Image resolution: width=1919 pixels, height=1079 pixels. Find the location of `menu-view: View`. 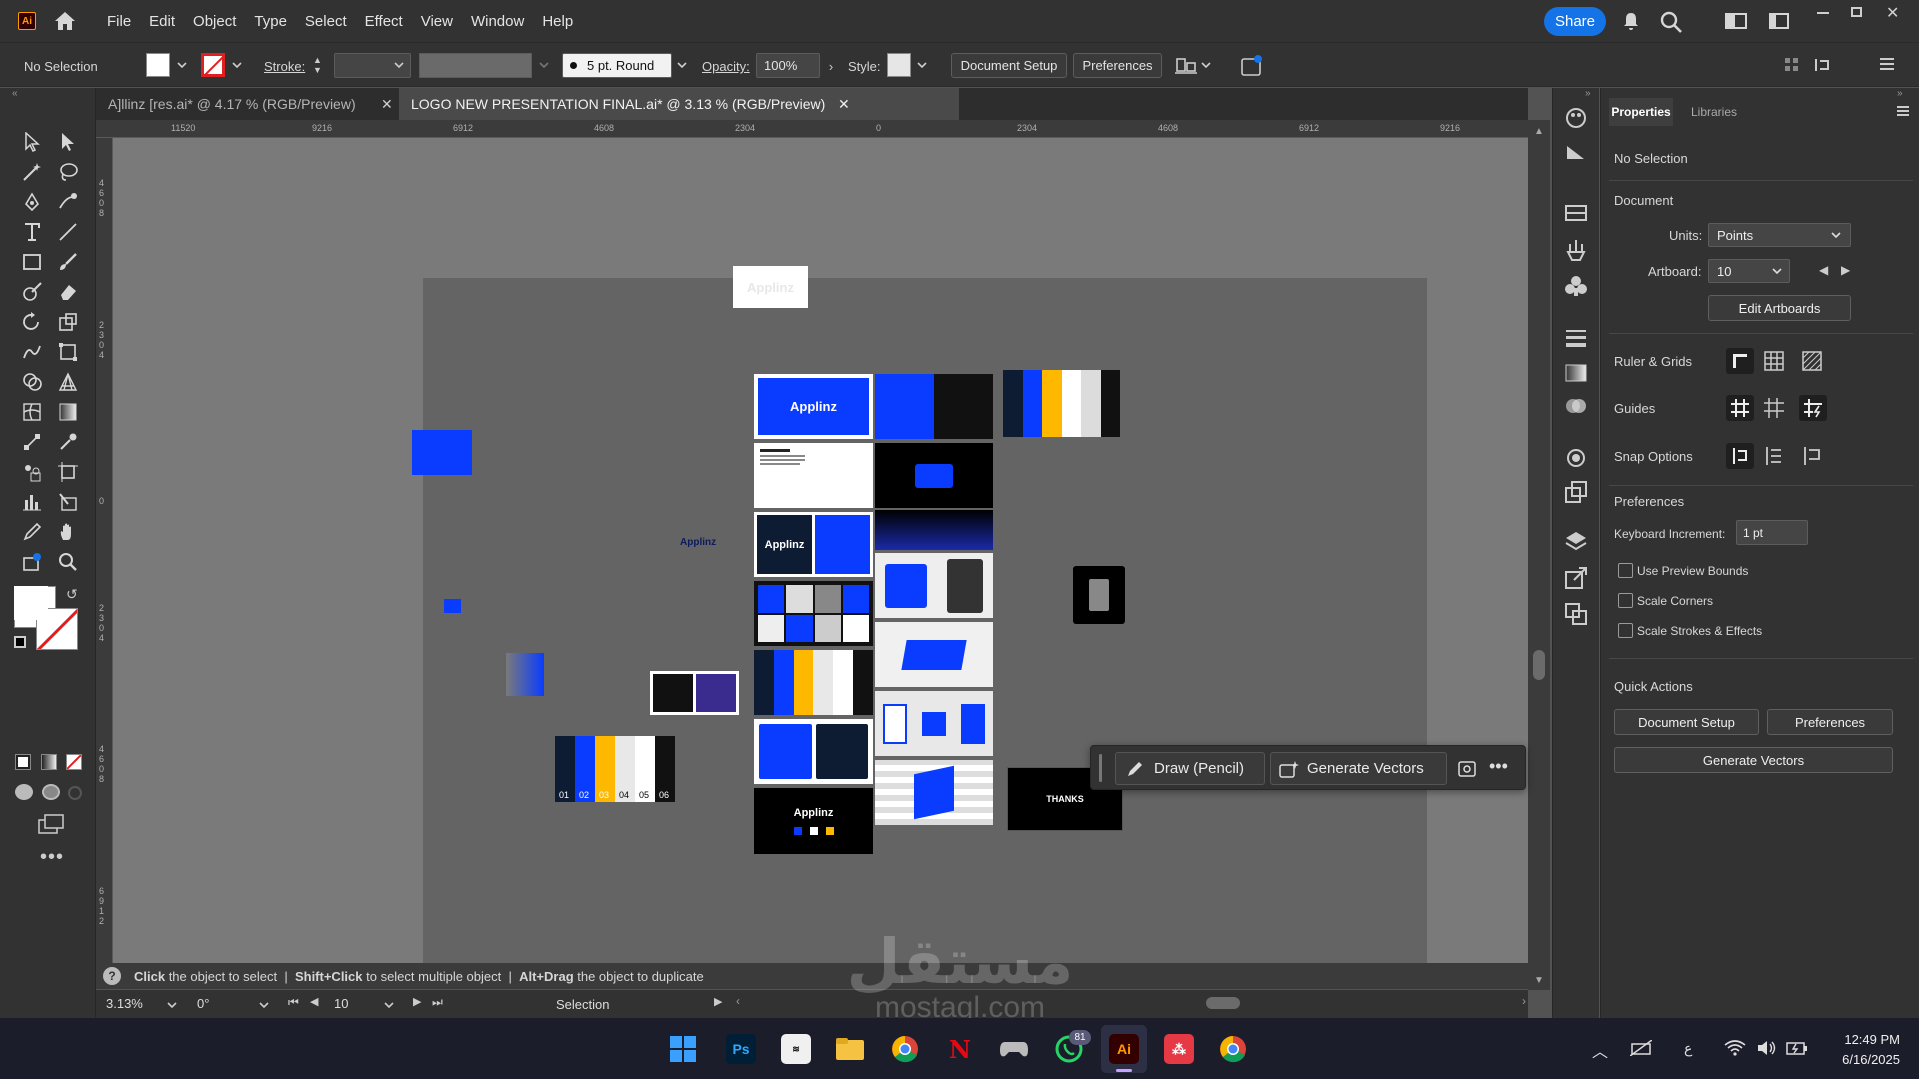

menu-view: View is located at coordinates (437, 21).